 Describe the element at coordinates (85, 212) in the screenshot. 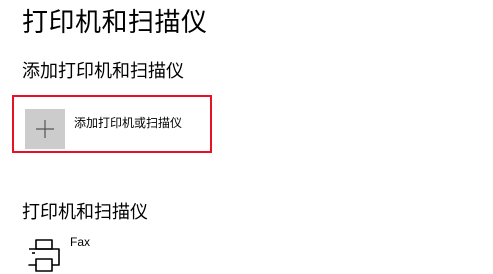

I see `printers-section-heading: 打印机和扫描仪` at that location.